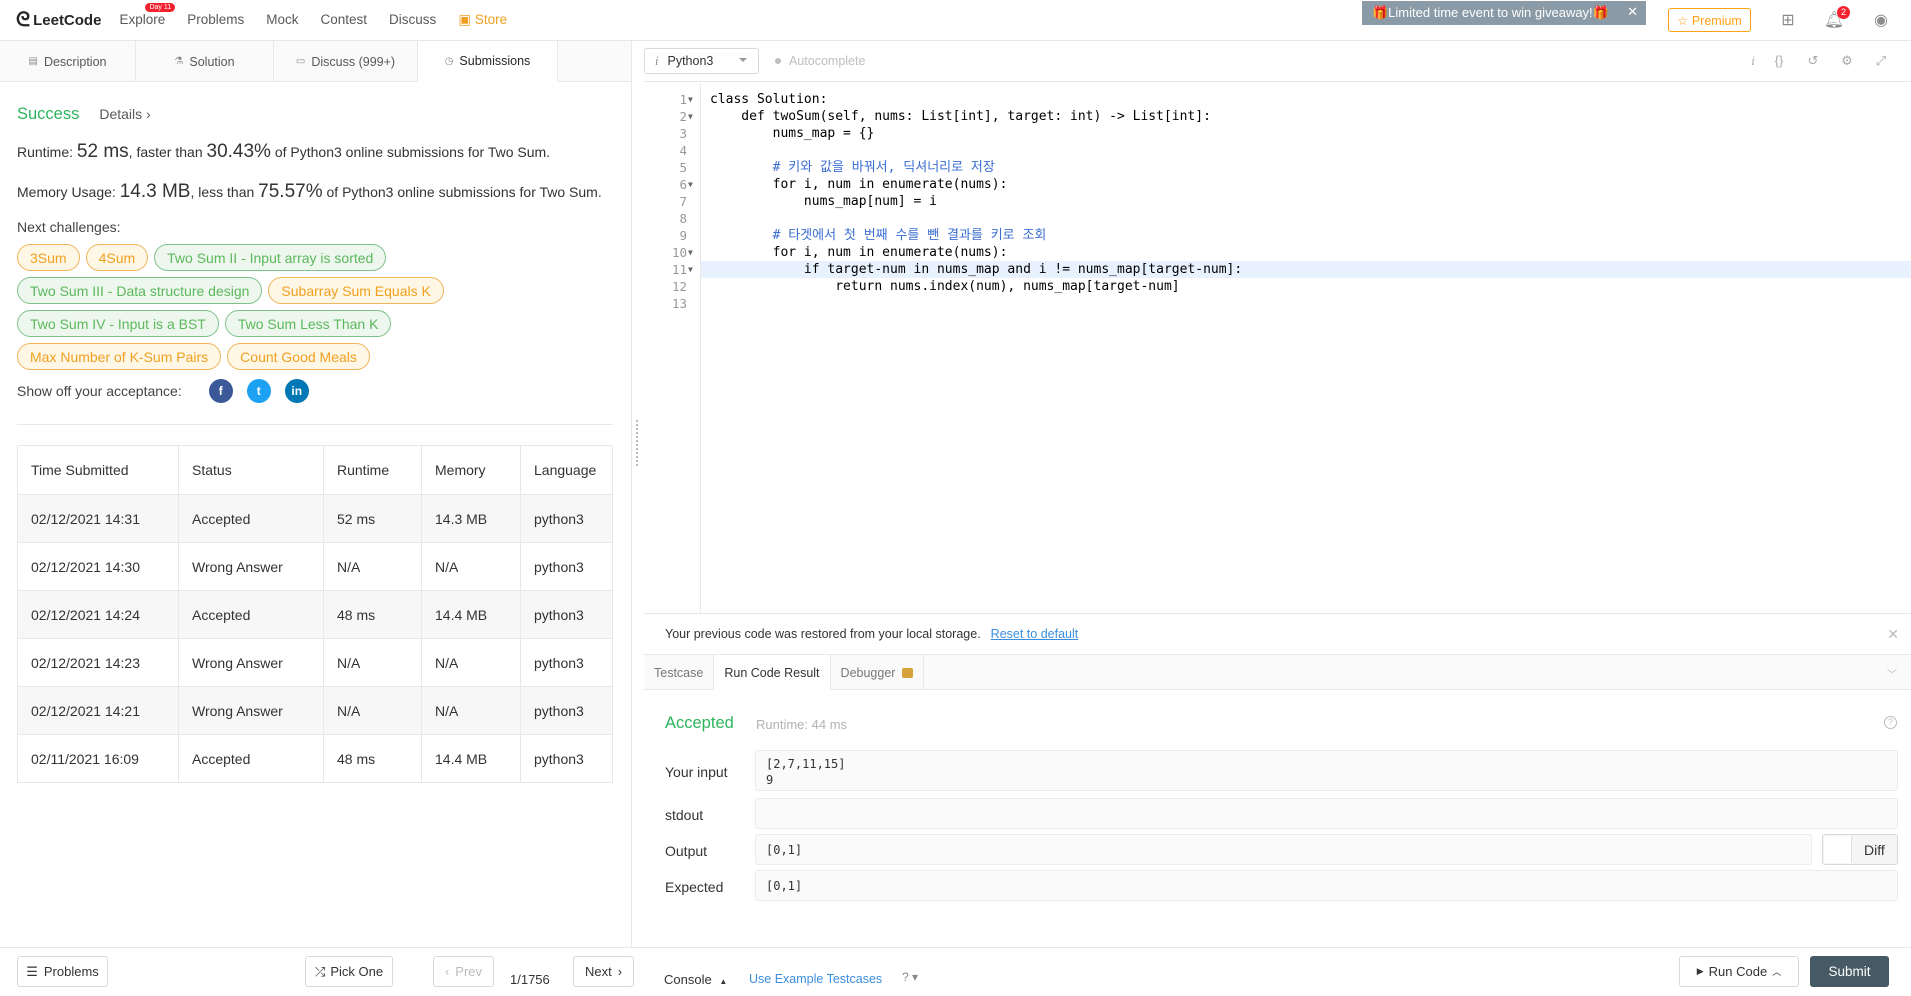 Image resolution: width=1911 pixels, height=996 pixels. Describe the element at coordinates (1632, 12) in the screenshot. I see `promo-close-icon: ✕` at that location.